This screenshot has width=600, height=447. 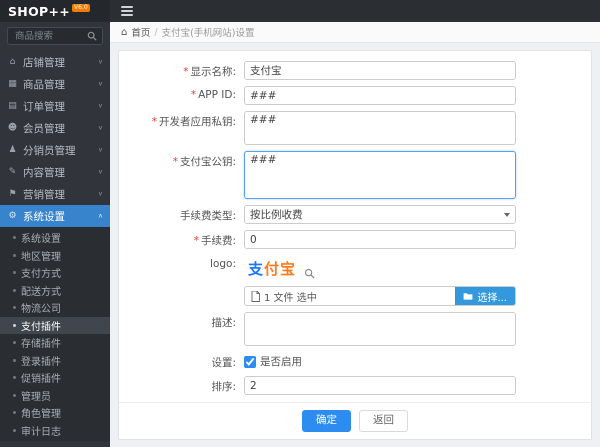 I want to click on submit-button: 确定, so click(x=326, y=421).